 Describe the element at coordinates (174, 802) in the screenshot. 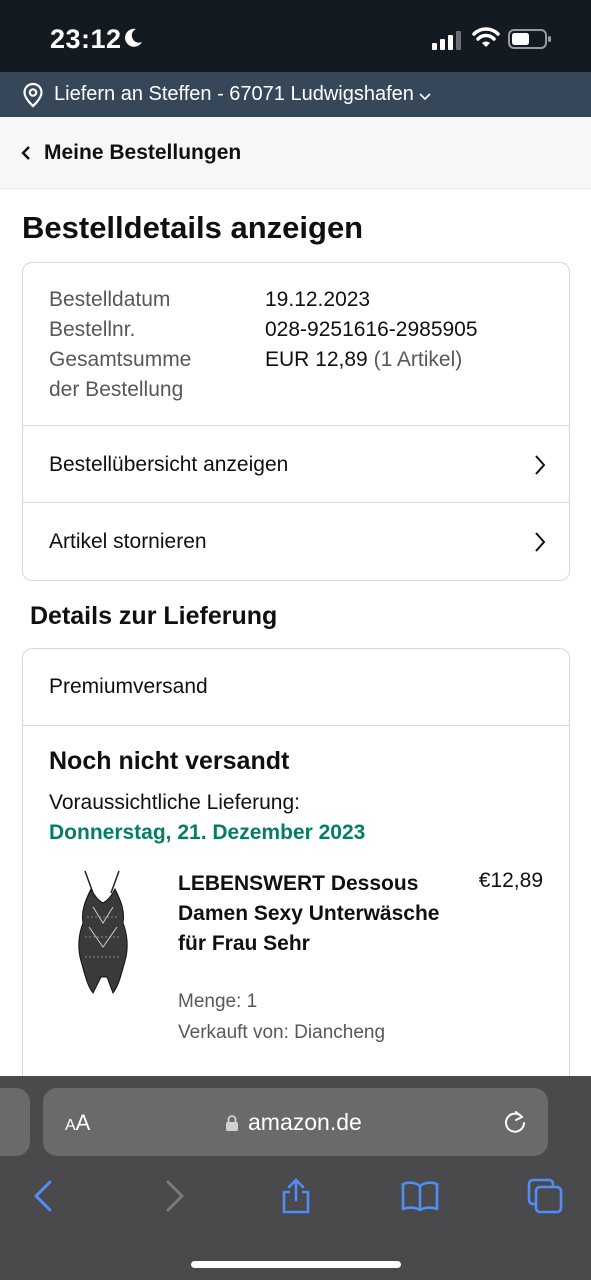

I see `delivery-eta-label: Voraussichtliche Lieferung:` at that location.